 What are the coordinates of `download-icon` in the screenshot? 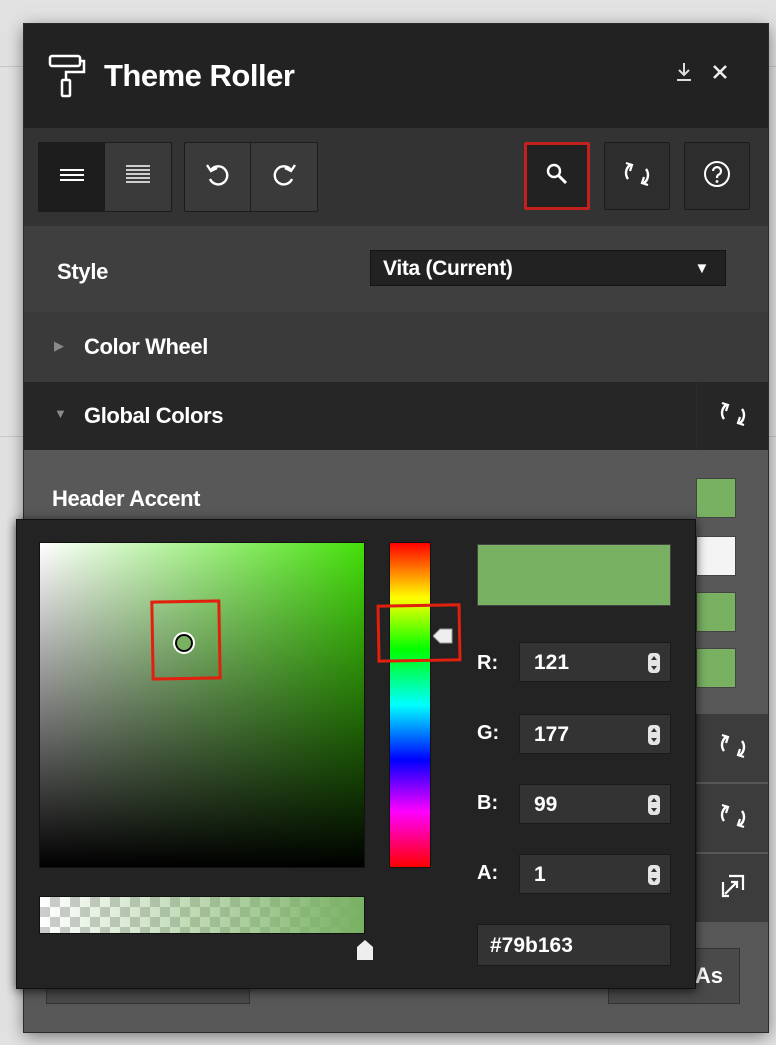 It's located at (684, 76).